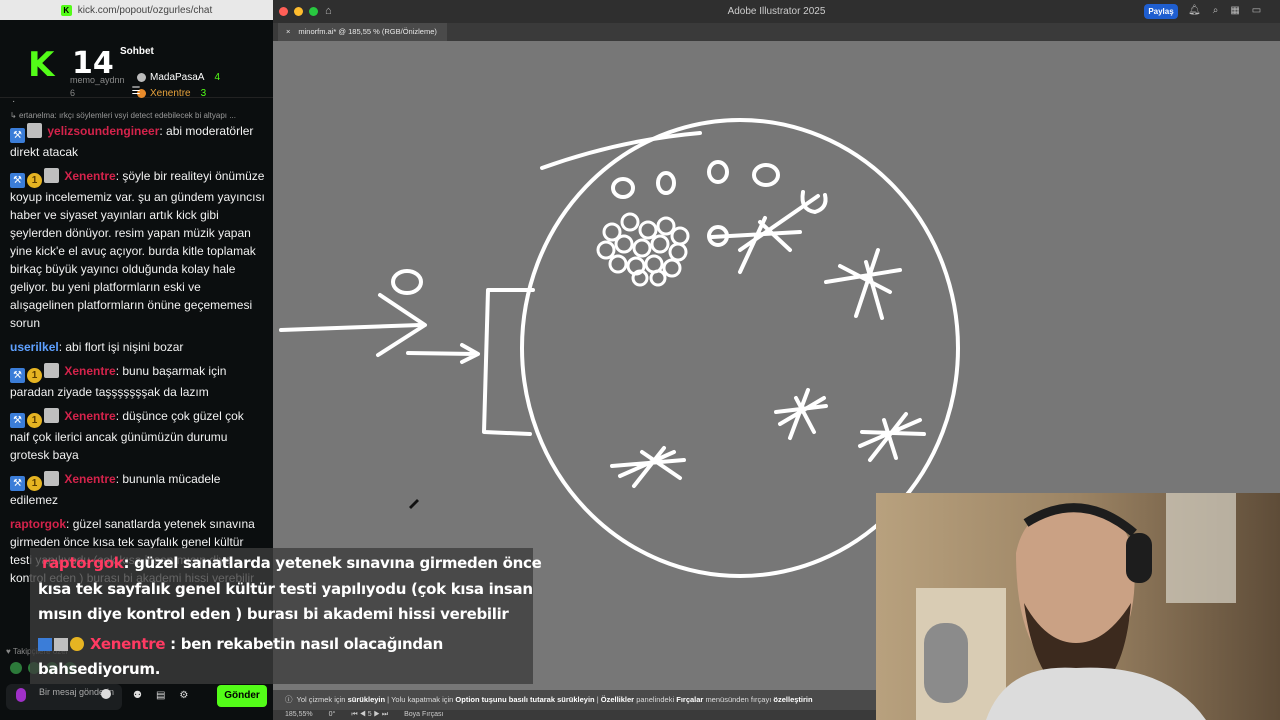  Describe the element at coordinates (621, 150) in the screenshot. I see `sketch-tangent-stroke` at that location.